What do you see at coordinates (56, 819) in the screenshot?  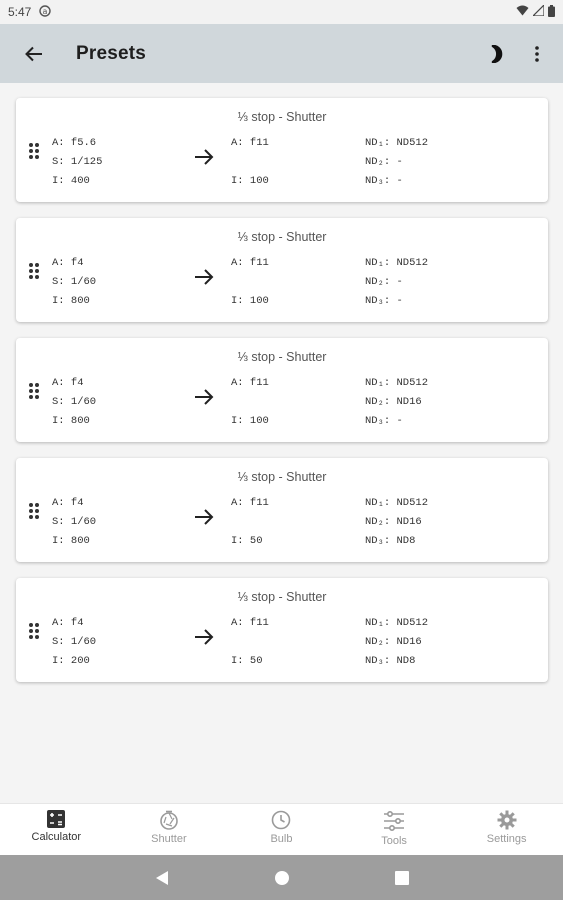 I see `calculator-icon` at bounding box center [56, 819].